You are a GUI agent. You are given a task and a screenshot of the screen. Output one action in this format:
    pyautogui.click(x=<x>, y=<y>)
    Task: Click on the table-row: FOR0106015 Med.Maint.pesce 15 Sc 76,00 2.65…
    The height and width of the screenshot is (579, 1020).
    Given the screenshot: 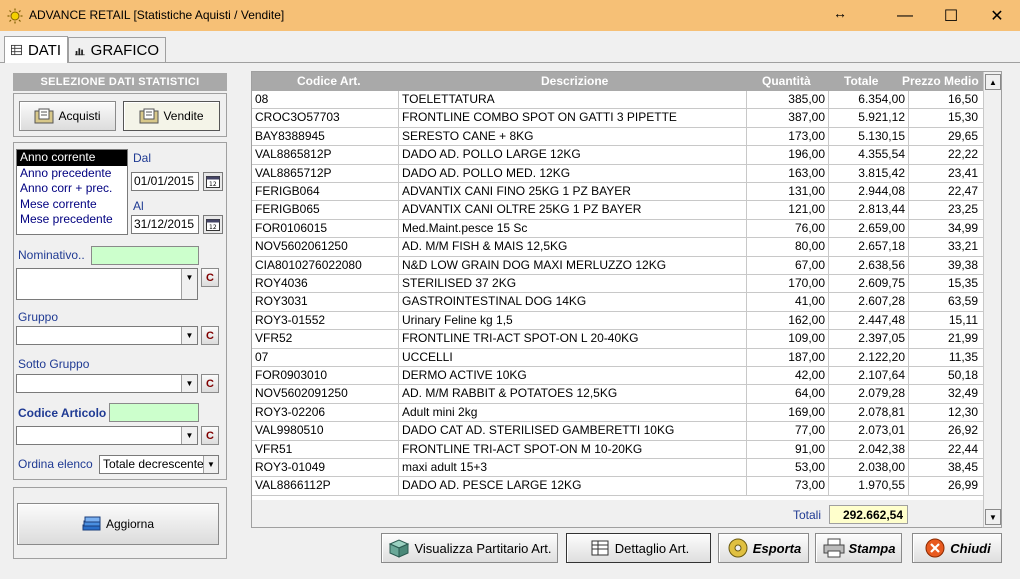 What is the action you would take?
    pyautogui.click(x=618, y=229)
    